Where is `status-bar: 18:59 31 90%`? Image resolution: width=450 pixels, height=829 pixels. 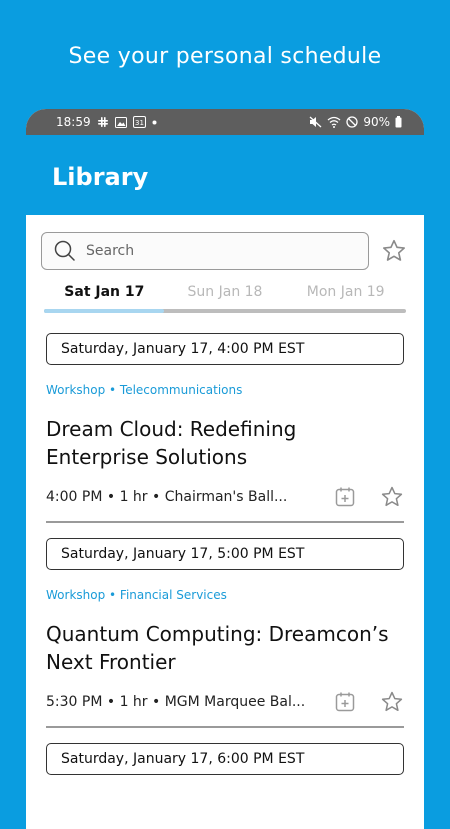
status-bar: 18:59 31 90% is located at coordinates (225, 122).